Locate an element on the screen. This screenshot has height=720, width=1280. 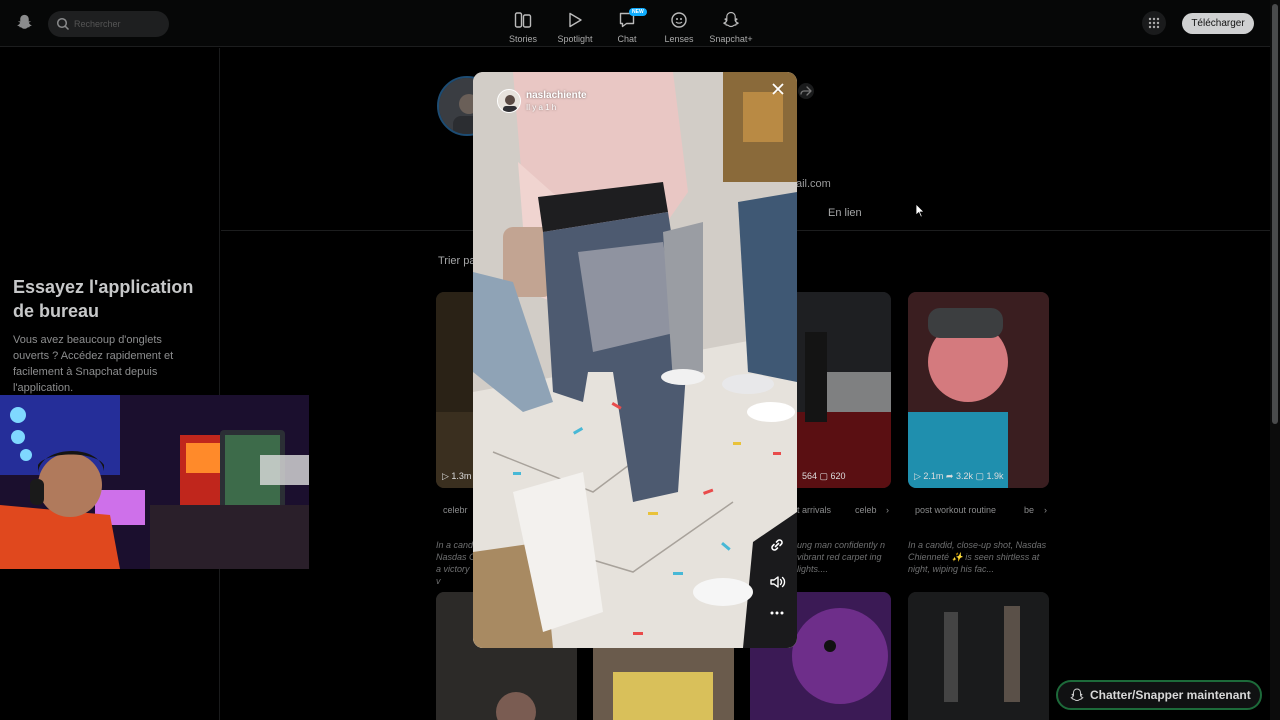
nav-spotlight: Spotlight is located at coordinates (575, 27).